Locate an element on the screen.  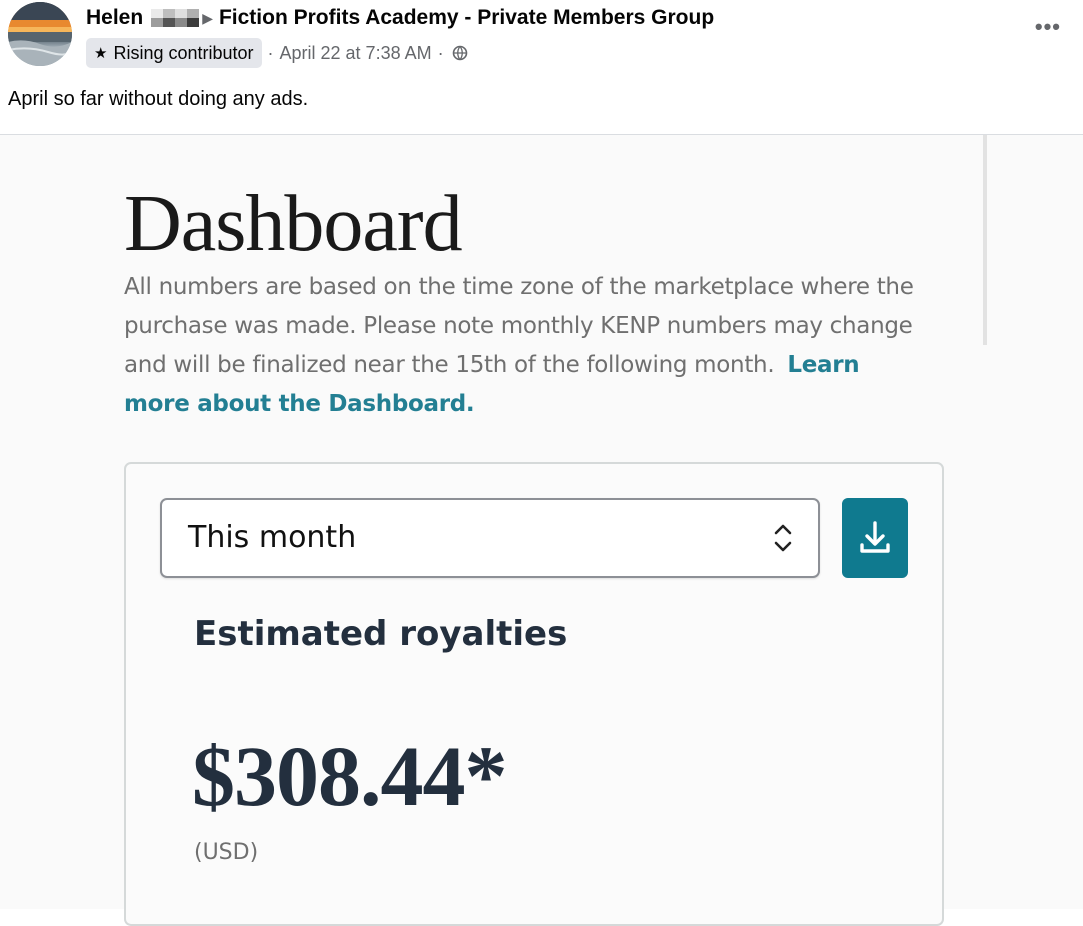
badge-label: Rising contributor is located at coordinates (183, 52).